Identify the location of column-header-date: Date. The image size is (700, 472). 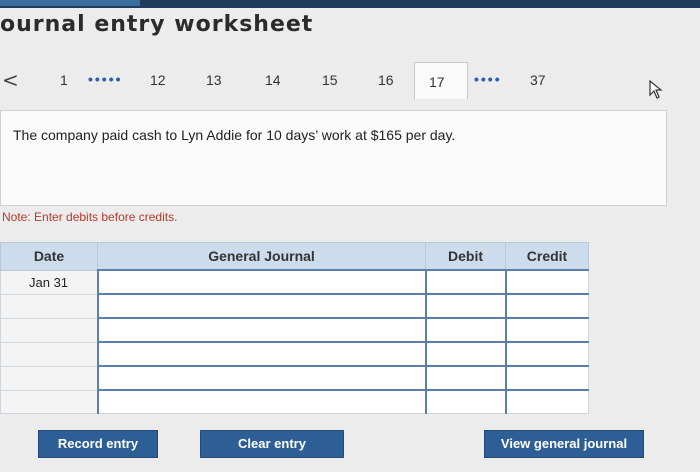
(49, 256).